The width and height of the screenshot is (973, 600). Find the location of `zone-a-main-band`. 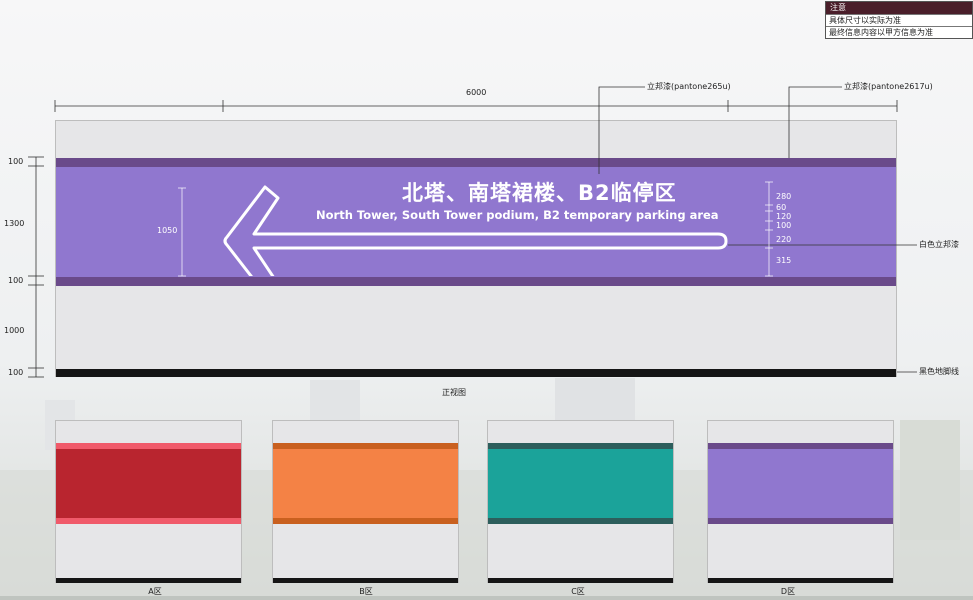

zone-a-main-band is located at coordinates (148, 483).